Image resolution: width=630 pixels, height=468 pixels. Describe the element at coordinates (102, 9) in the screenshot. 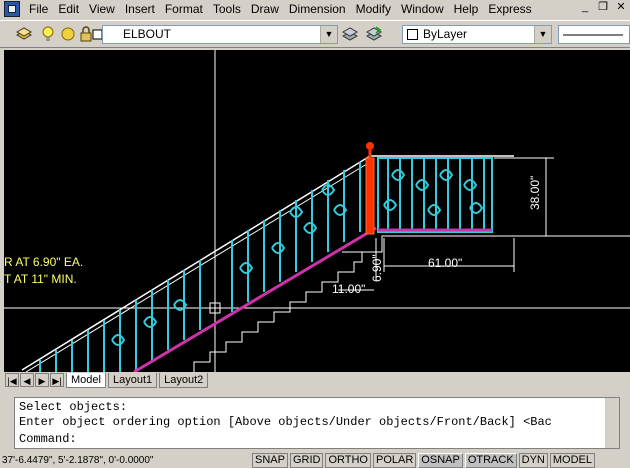

I see `menu-view: View` at that location.